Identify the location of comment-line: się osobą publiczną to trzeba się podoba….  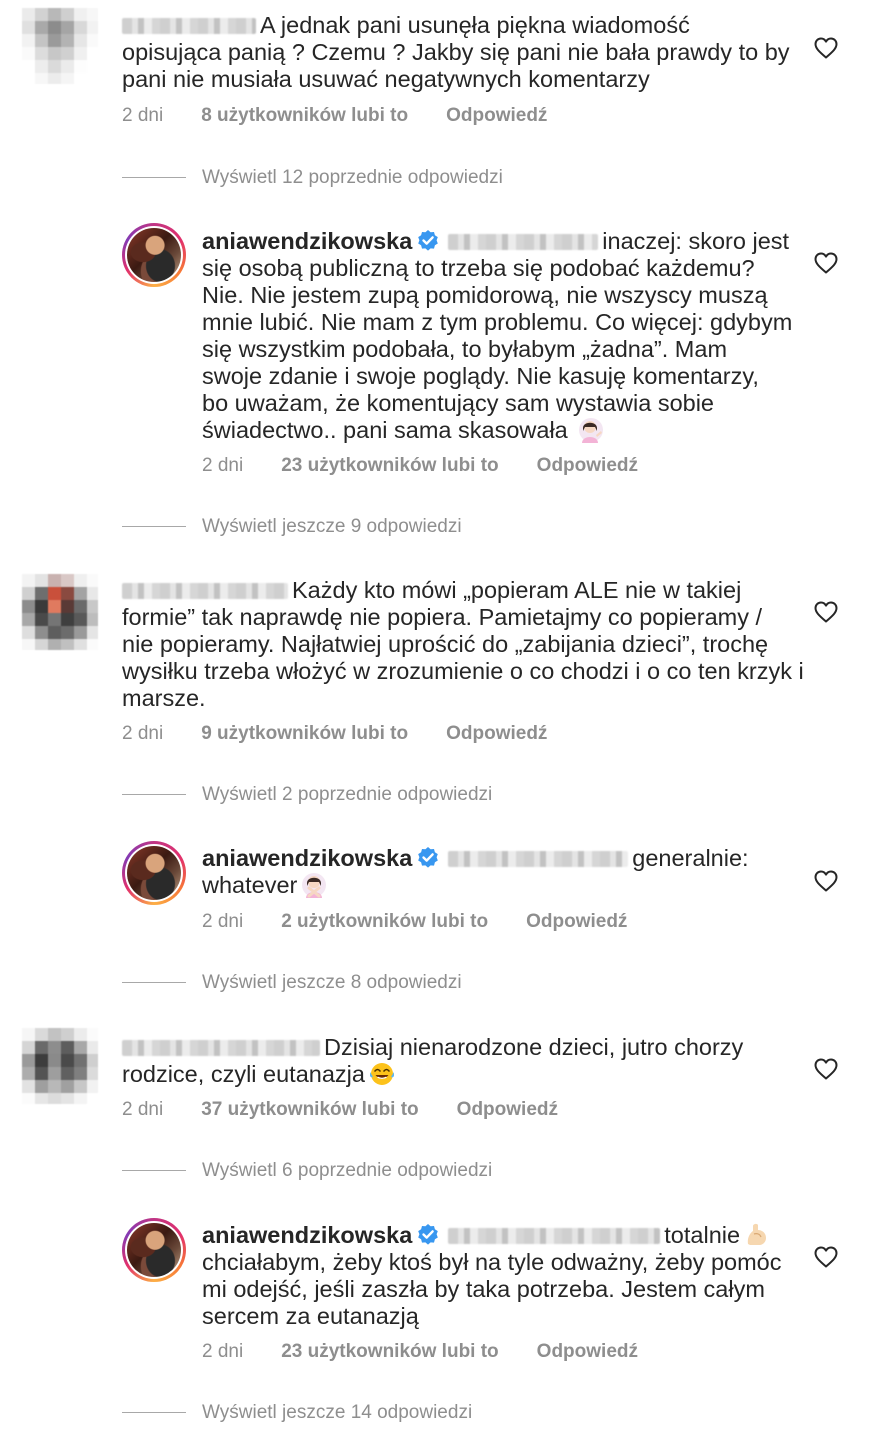
(478, 268).